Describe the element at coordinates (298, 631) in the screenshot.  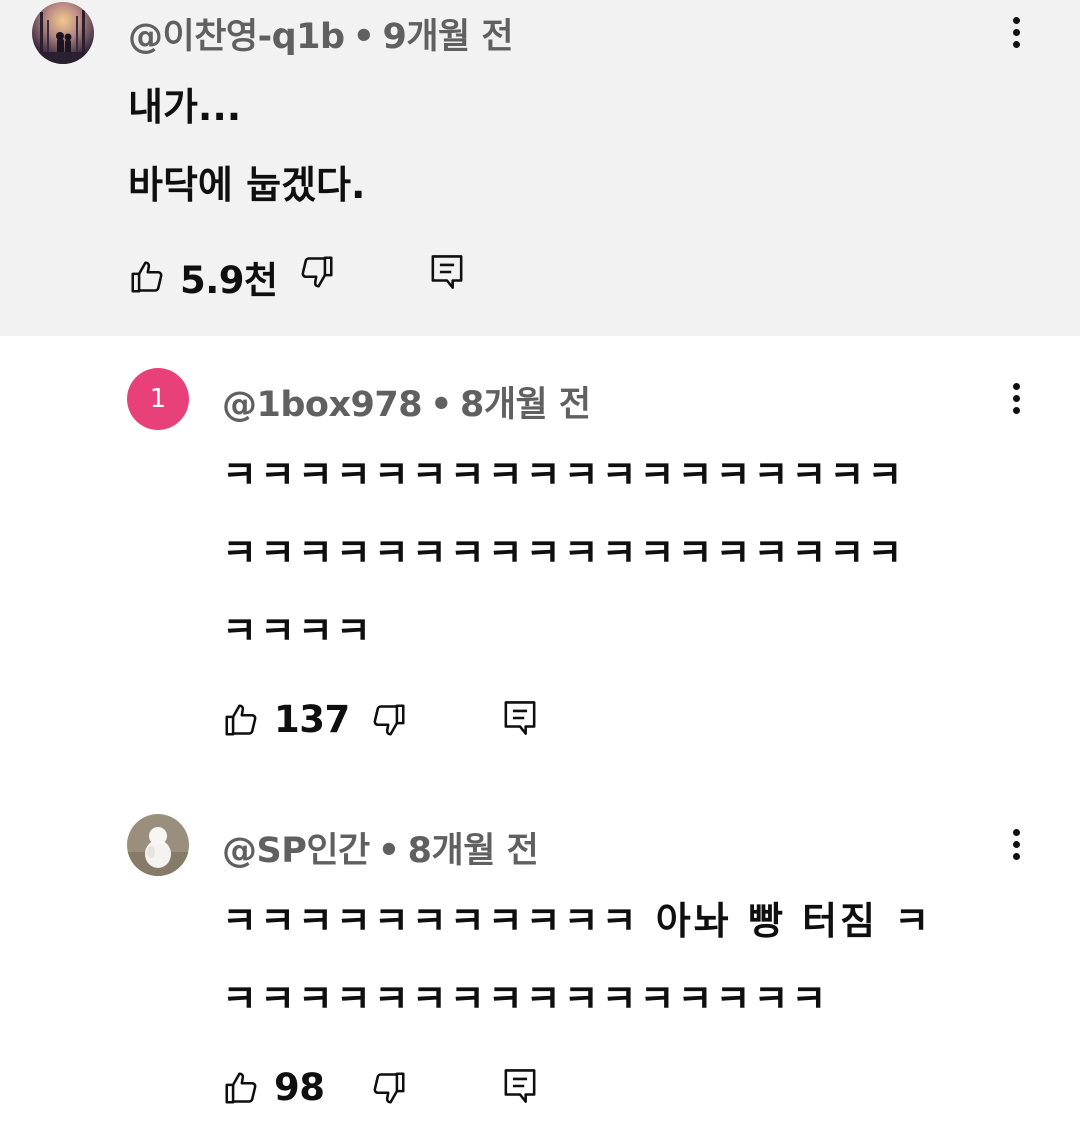
I see `comment-text-line: ㅋㅋㅋㅋ` at that location.